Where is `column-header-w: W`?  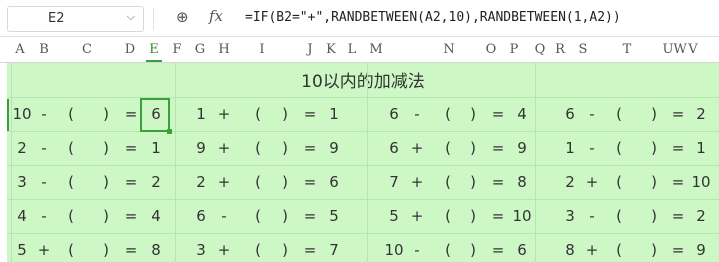 column-header-w: W is located at coordinates (680, 49).